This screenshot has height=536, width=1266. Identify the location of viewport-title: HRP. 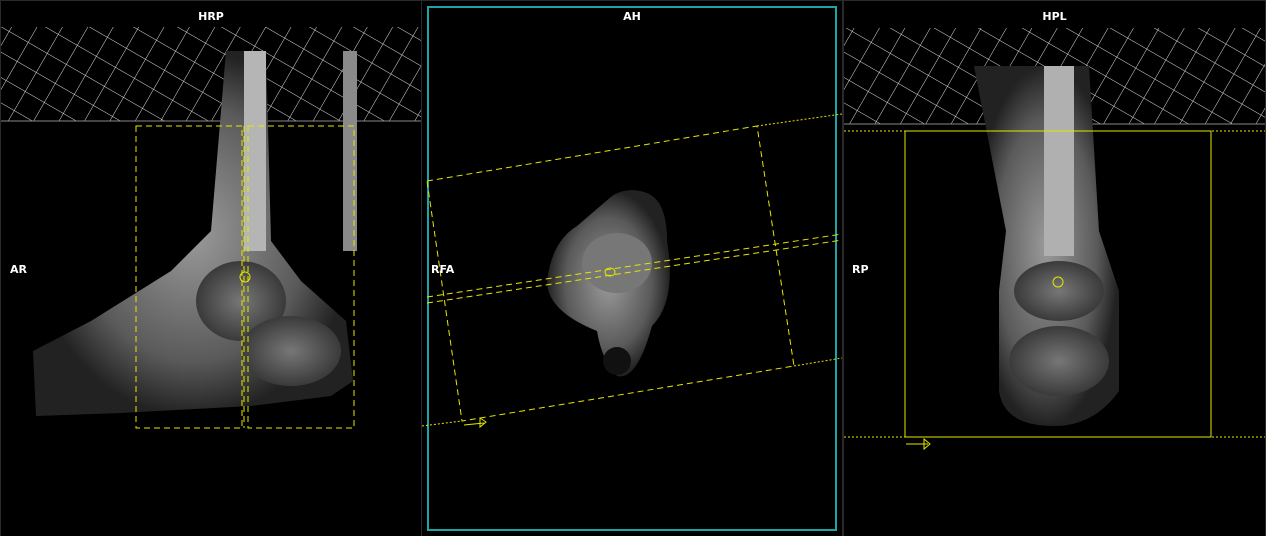
(211, 16).